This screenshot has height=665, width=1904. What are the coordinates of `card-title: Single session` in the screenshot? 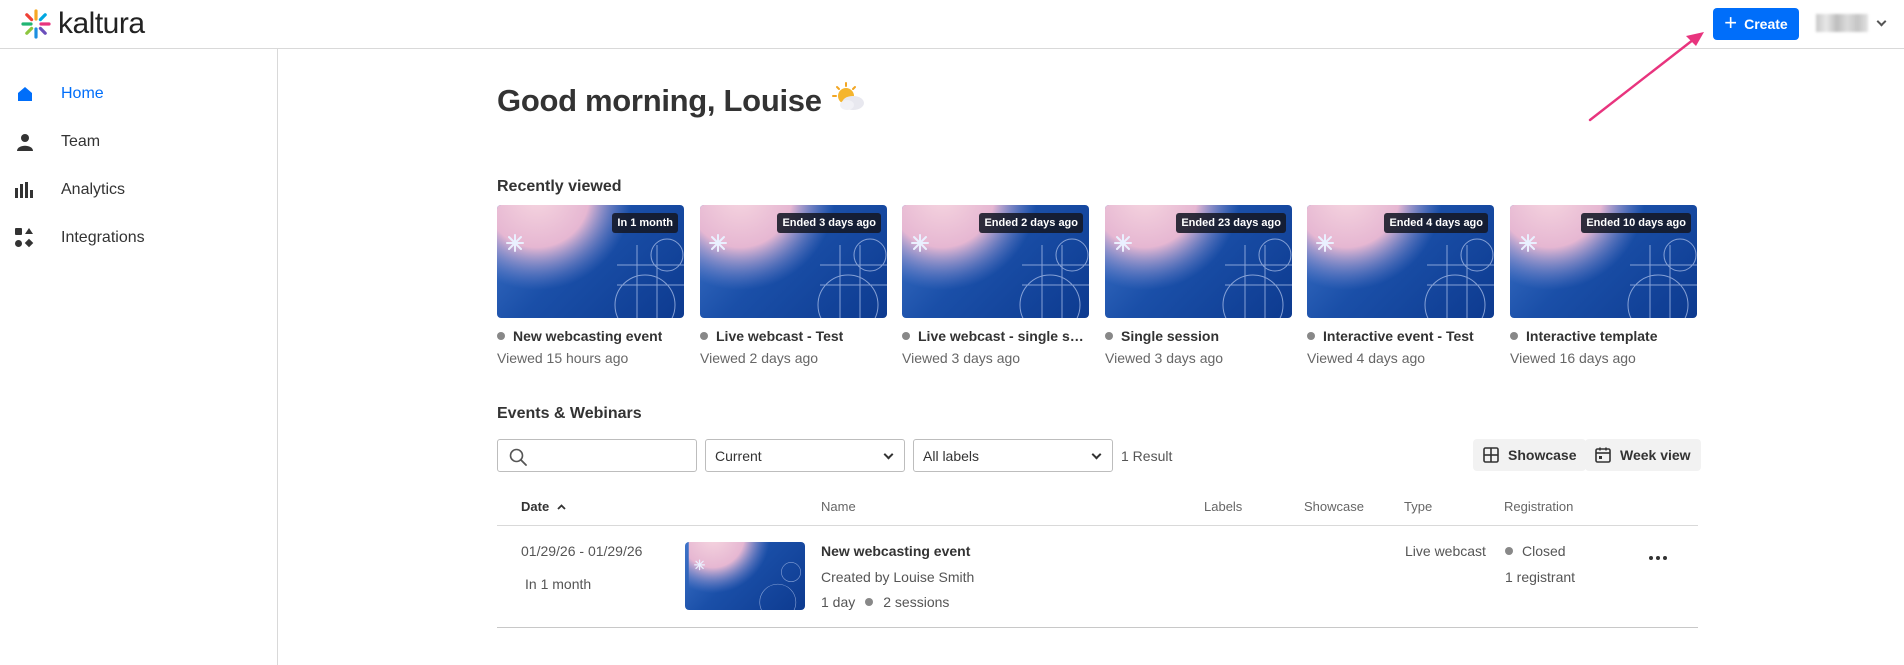 It's located at (1198, 336).